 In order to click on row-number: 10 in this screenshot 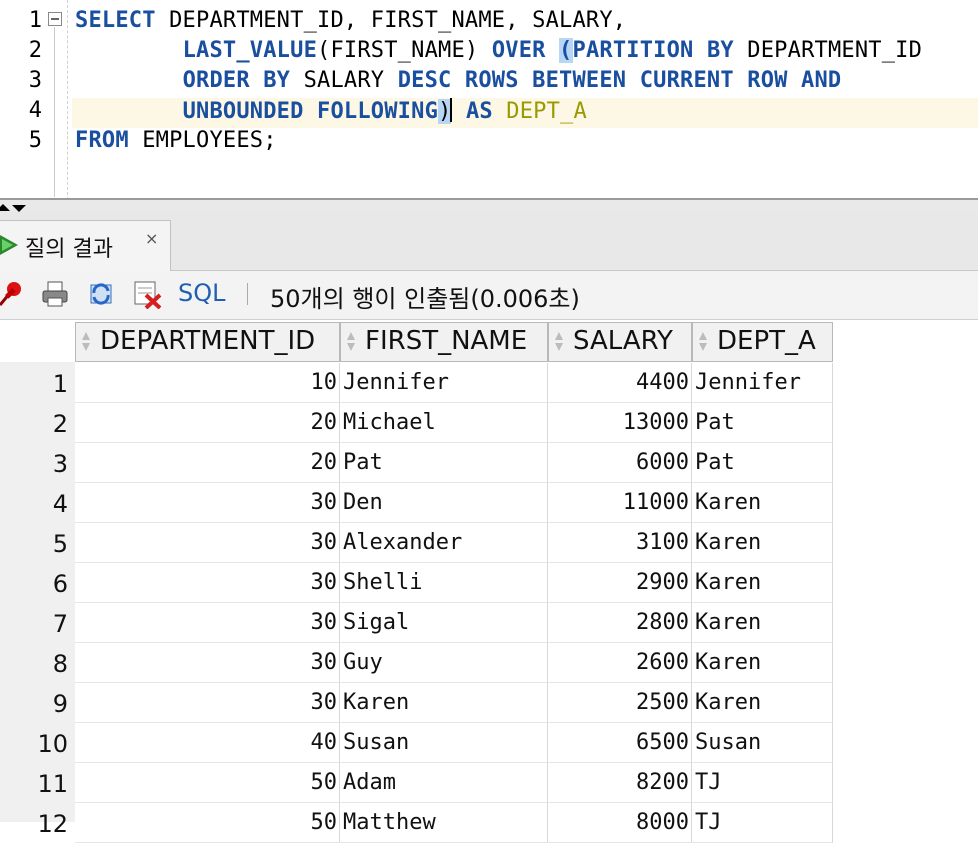, I will do `click(52, 744)`.